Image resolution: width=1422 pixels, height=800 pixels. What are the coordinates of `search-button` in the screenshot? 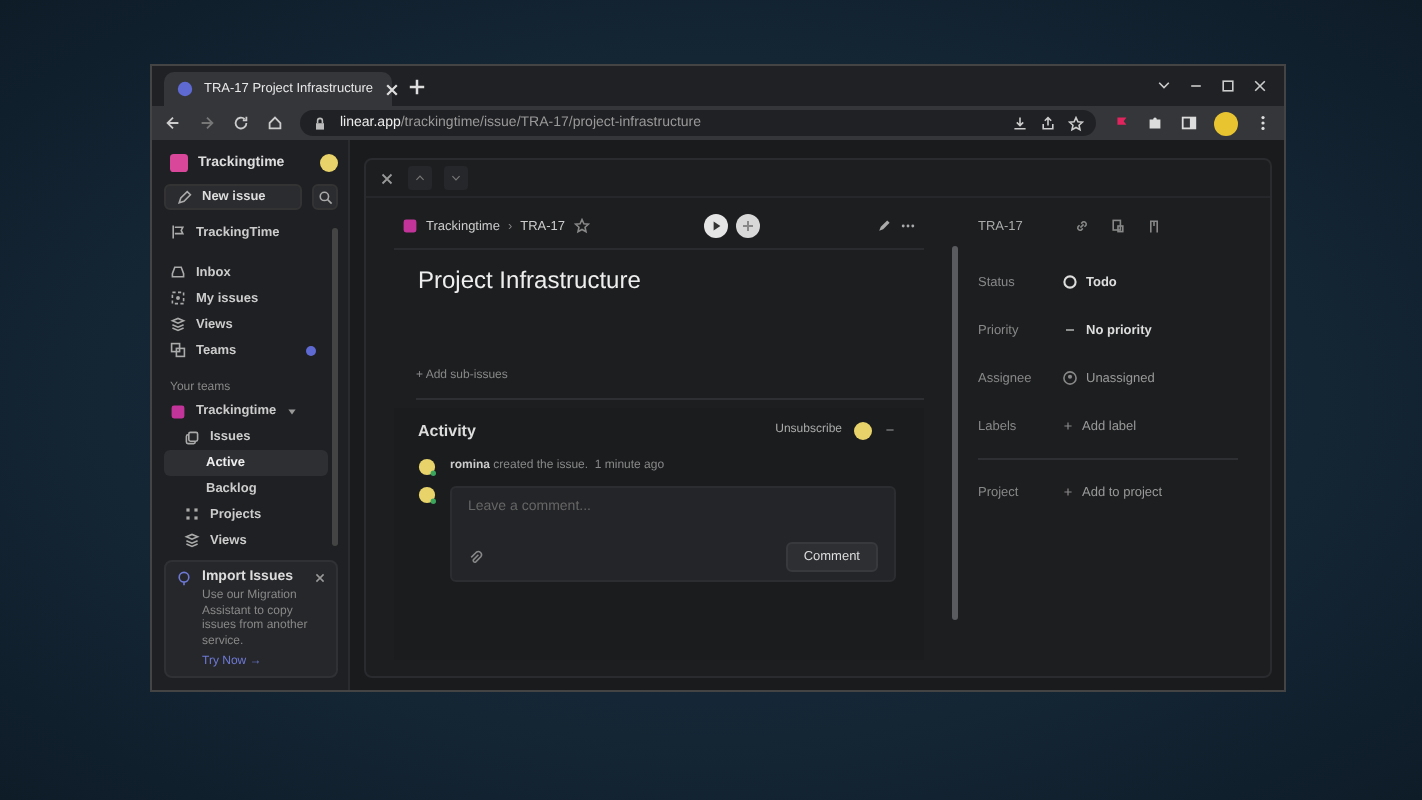 It's located at (325, 197).